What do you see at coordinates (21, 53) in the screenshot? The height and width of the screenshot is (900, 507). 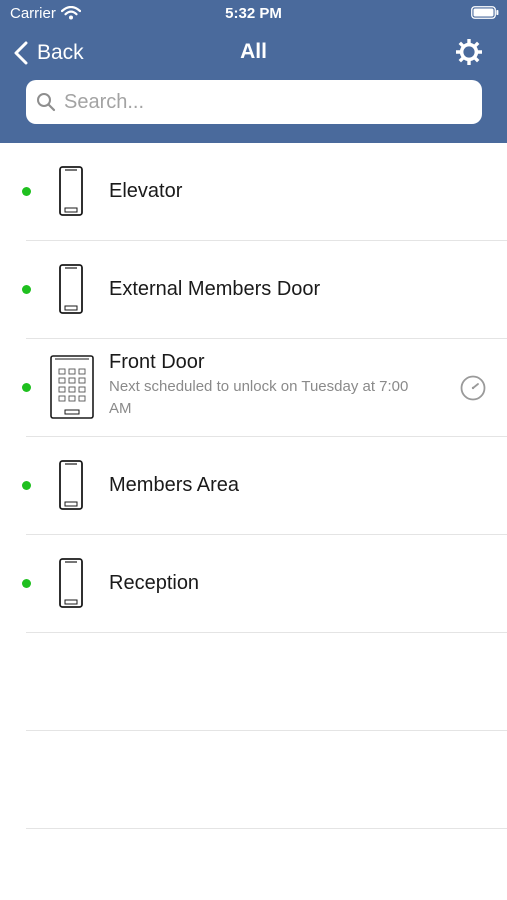 I see `chevron-left-icon` at bounding box center [21, 53].